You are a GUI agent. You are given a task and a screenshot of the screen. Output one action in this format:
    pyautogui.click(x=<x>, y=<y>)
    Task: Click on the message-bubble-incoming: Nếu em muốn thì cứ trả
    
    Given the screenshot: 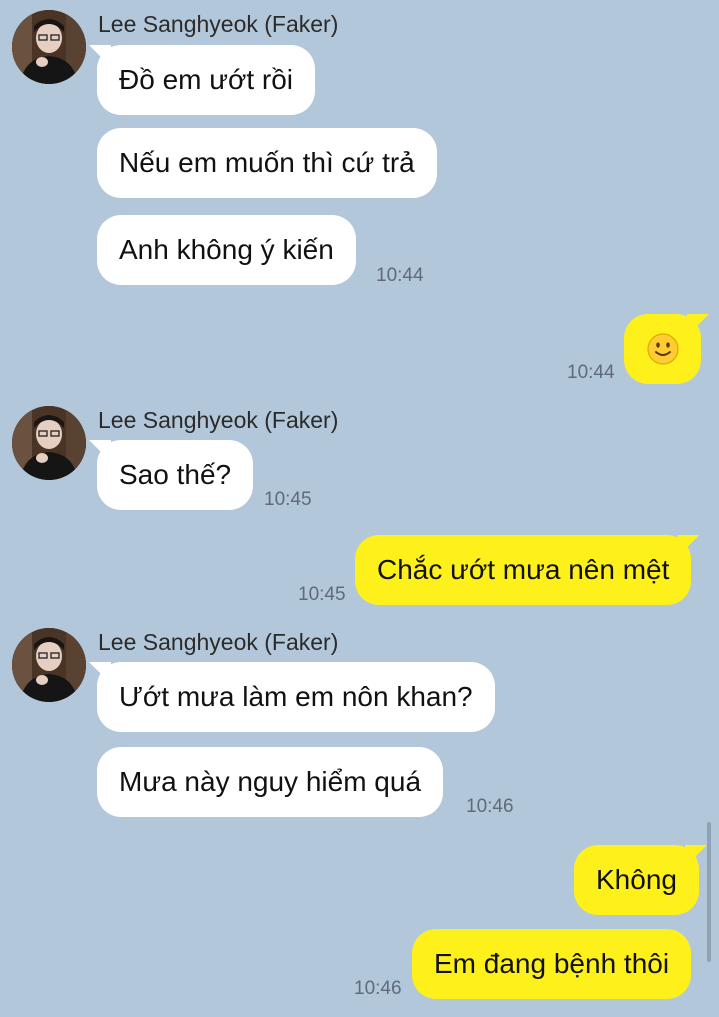 What is the action you would take?
    pyautogui.click(x=267, y=163)
    